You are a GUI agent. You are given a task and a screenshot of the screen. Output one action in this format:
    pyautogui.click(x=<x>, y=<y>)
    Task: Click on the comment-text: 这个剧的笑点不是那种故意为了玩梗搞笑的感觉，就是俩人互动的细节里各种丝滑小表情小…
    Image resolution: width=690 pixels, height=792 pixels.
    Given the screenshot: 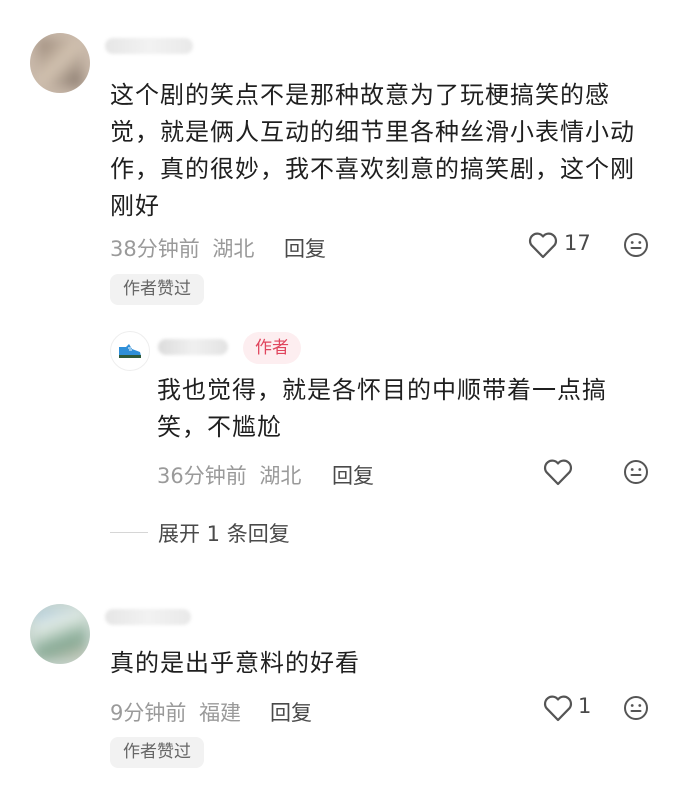 What is the action you would take?
    pyautogui.click(x=372, y=150)
    